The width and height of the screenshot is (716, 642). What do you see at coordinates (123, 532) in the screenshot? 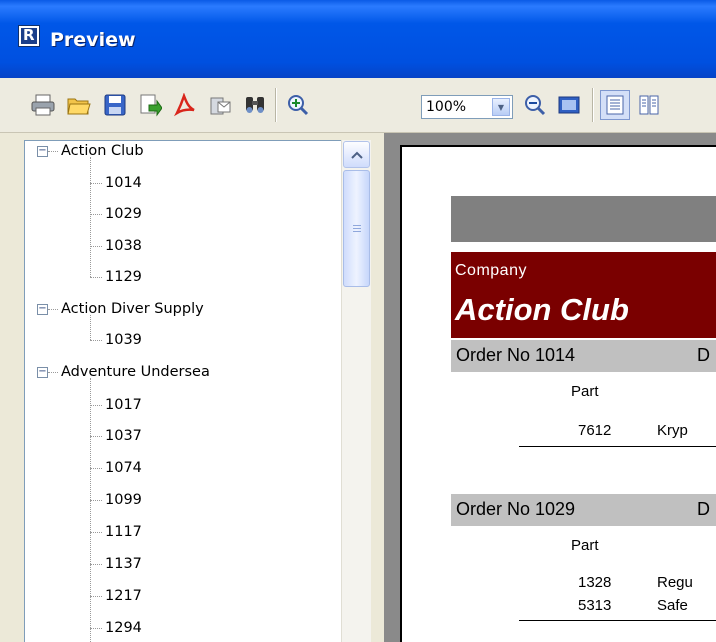
I see `tree-item: 1117` at bounding box center [123, 532].